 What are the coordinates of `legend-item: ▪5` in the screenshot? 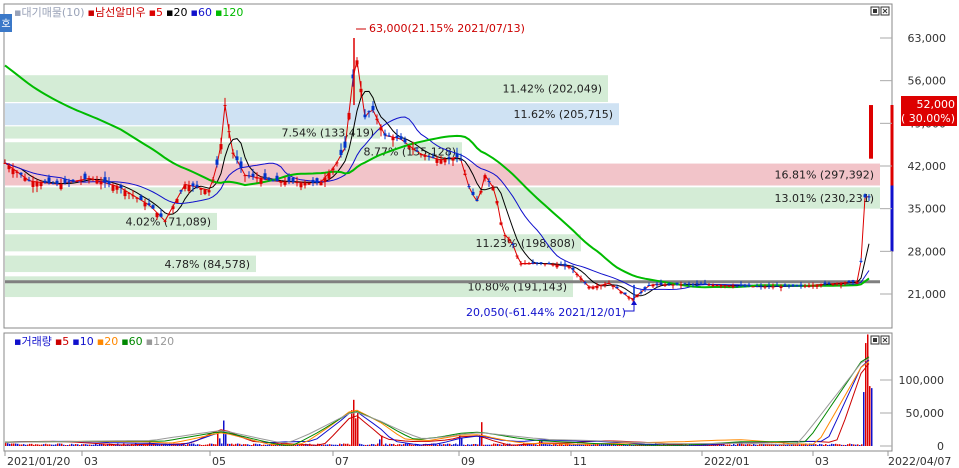 It's located at (156, 12).